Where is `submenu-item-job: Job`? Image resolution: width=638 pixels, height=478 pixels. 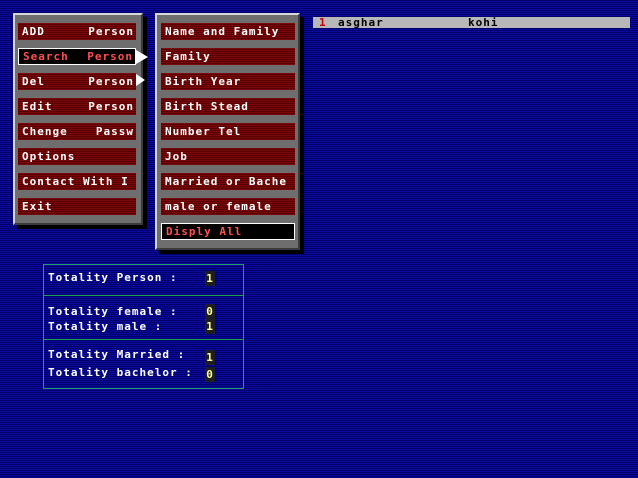 submenu-item-job: Job is located at coordinates (228, 156).